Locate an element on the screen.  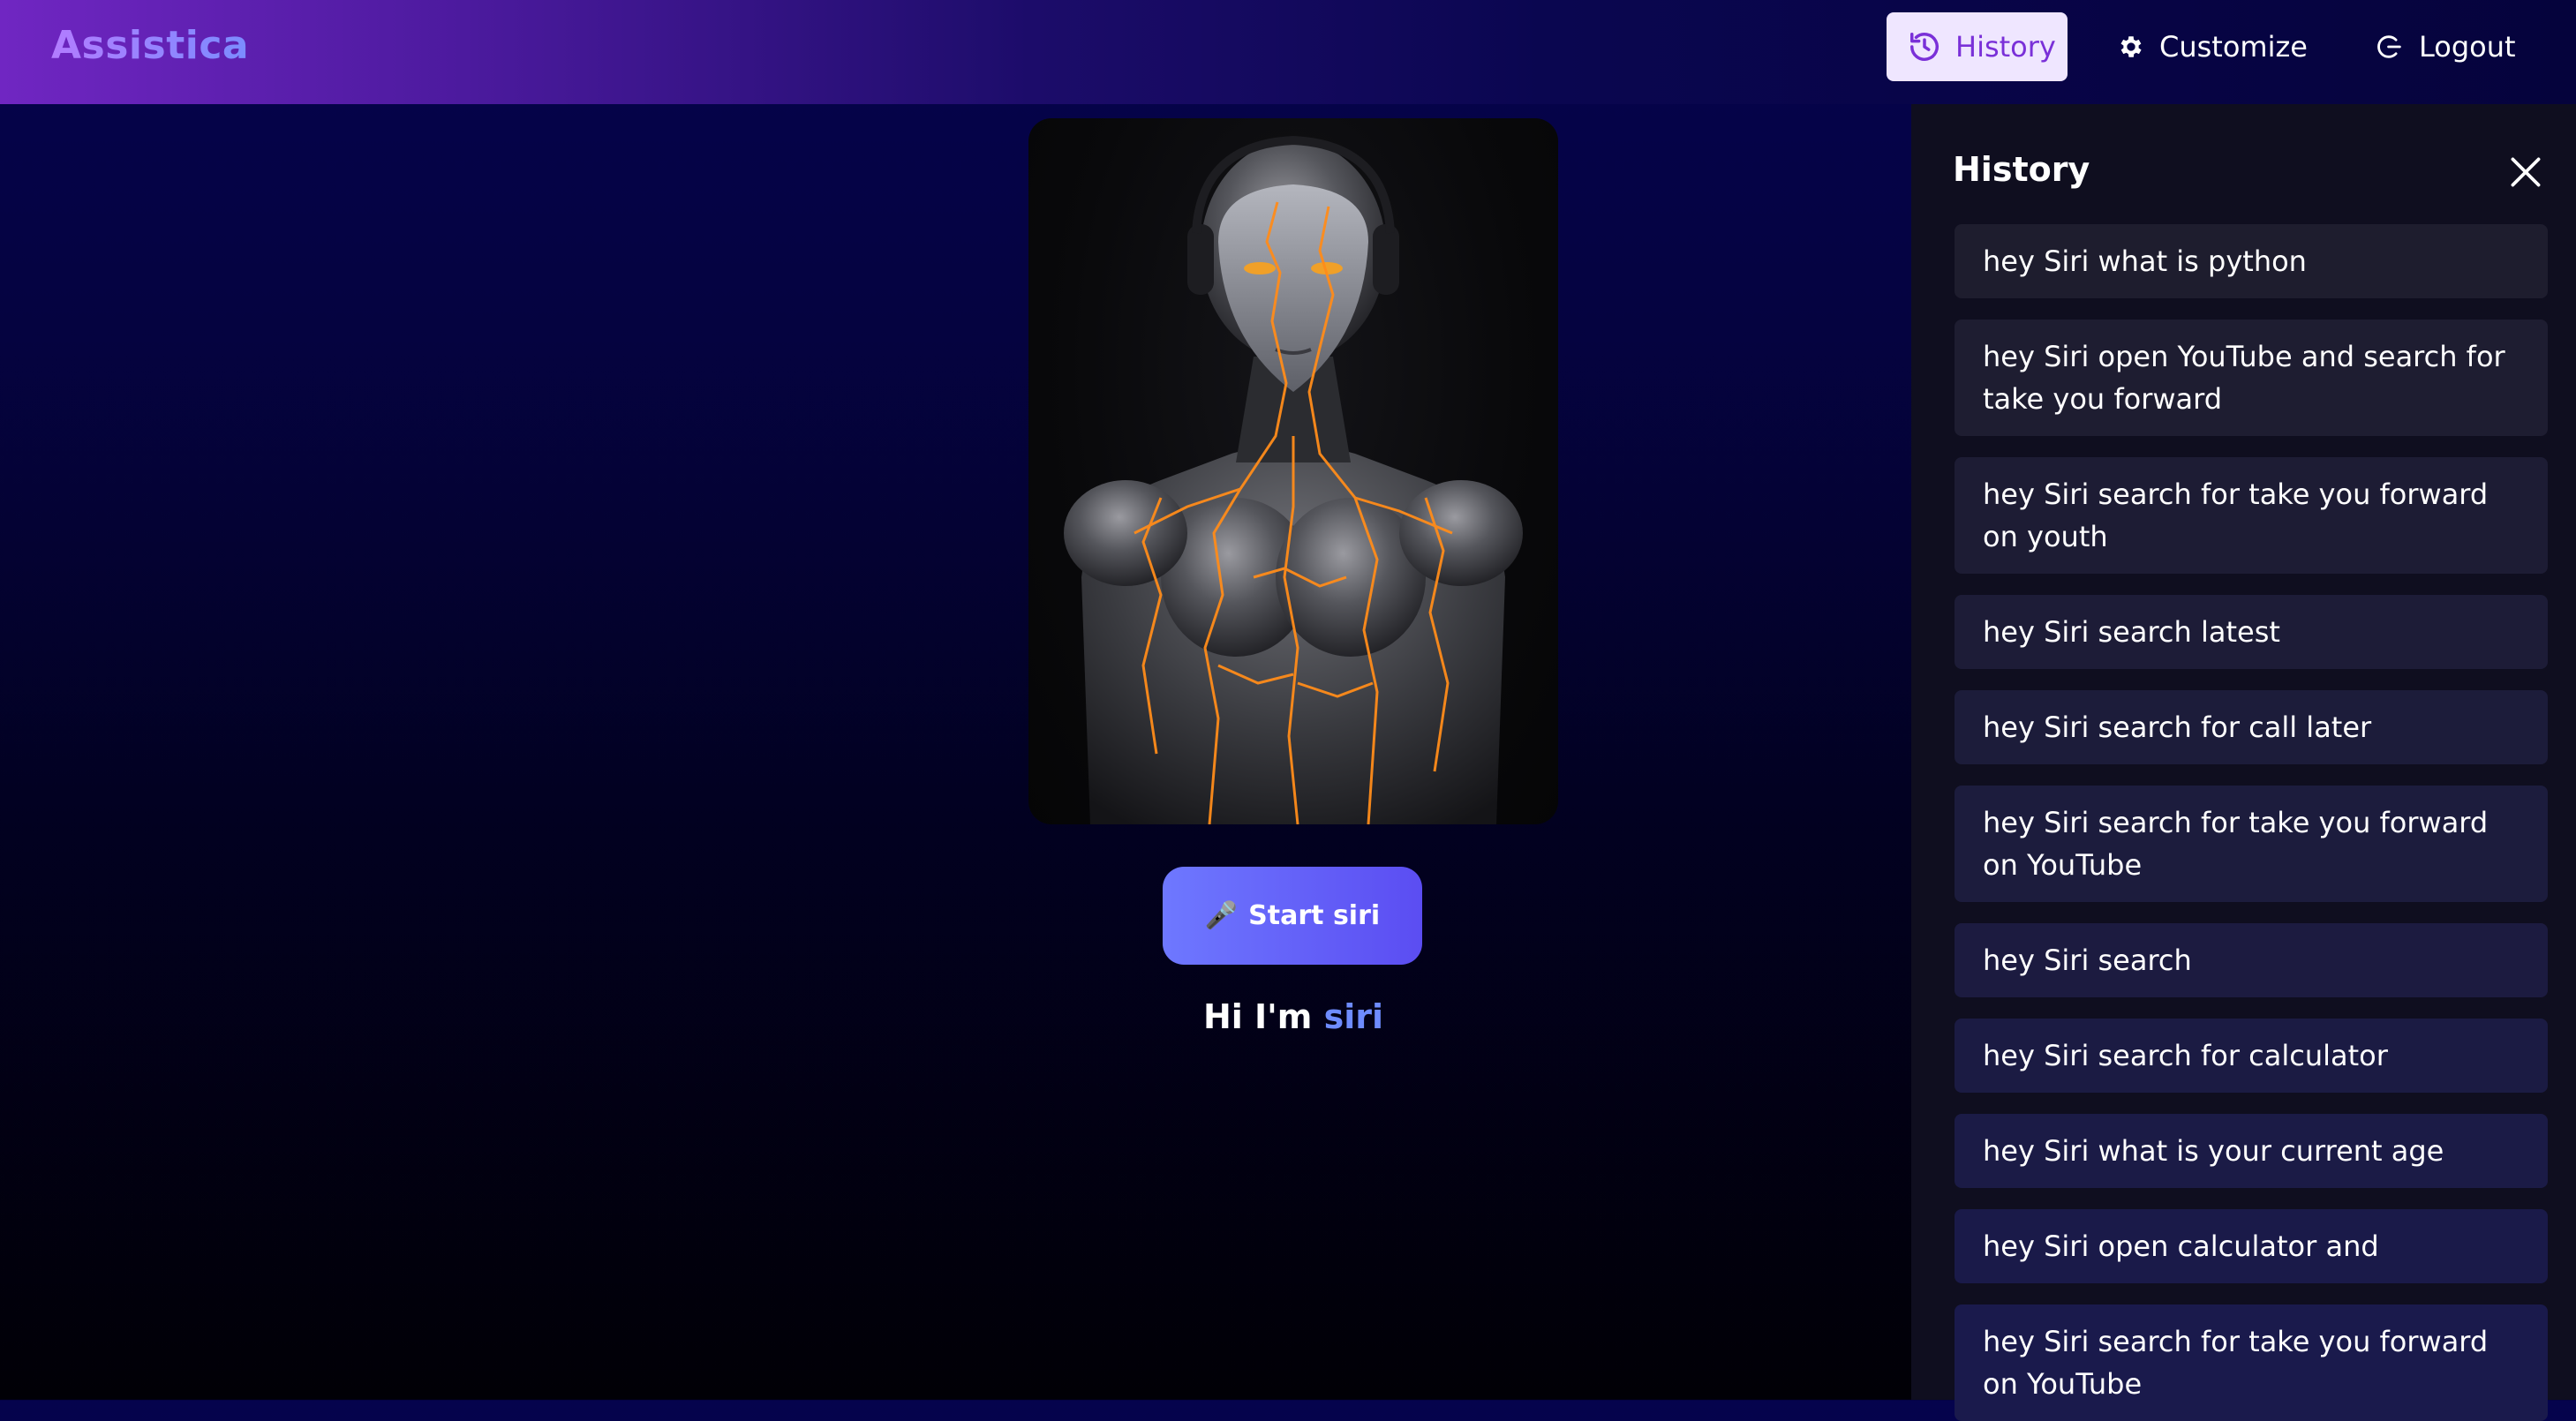
history-panel-title: History is located at coordinates (2022, 169).